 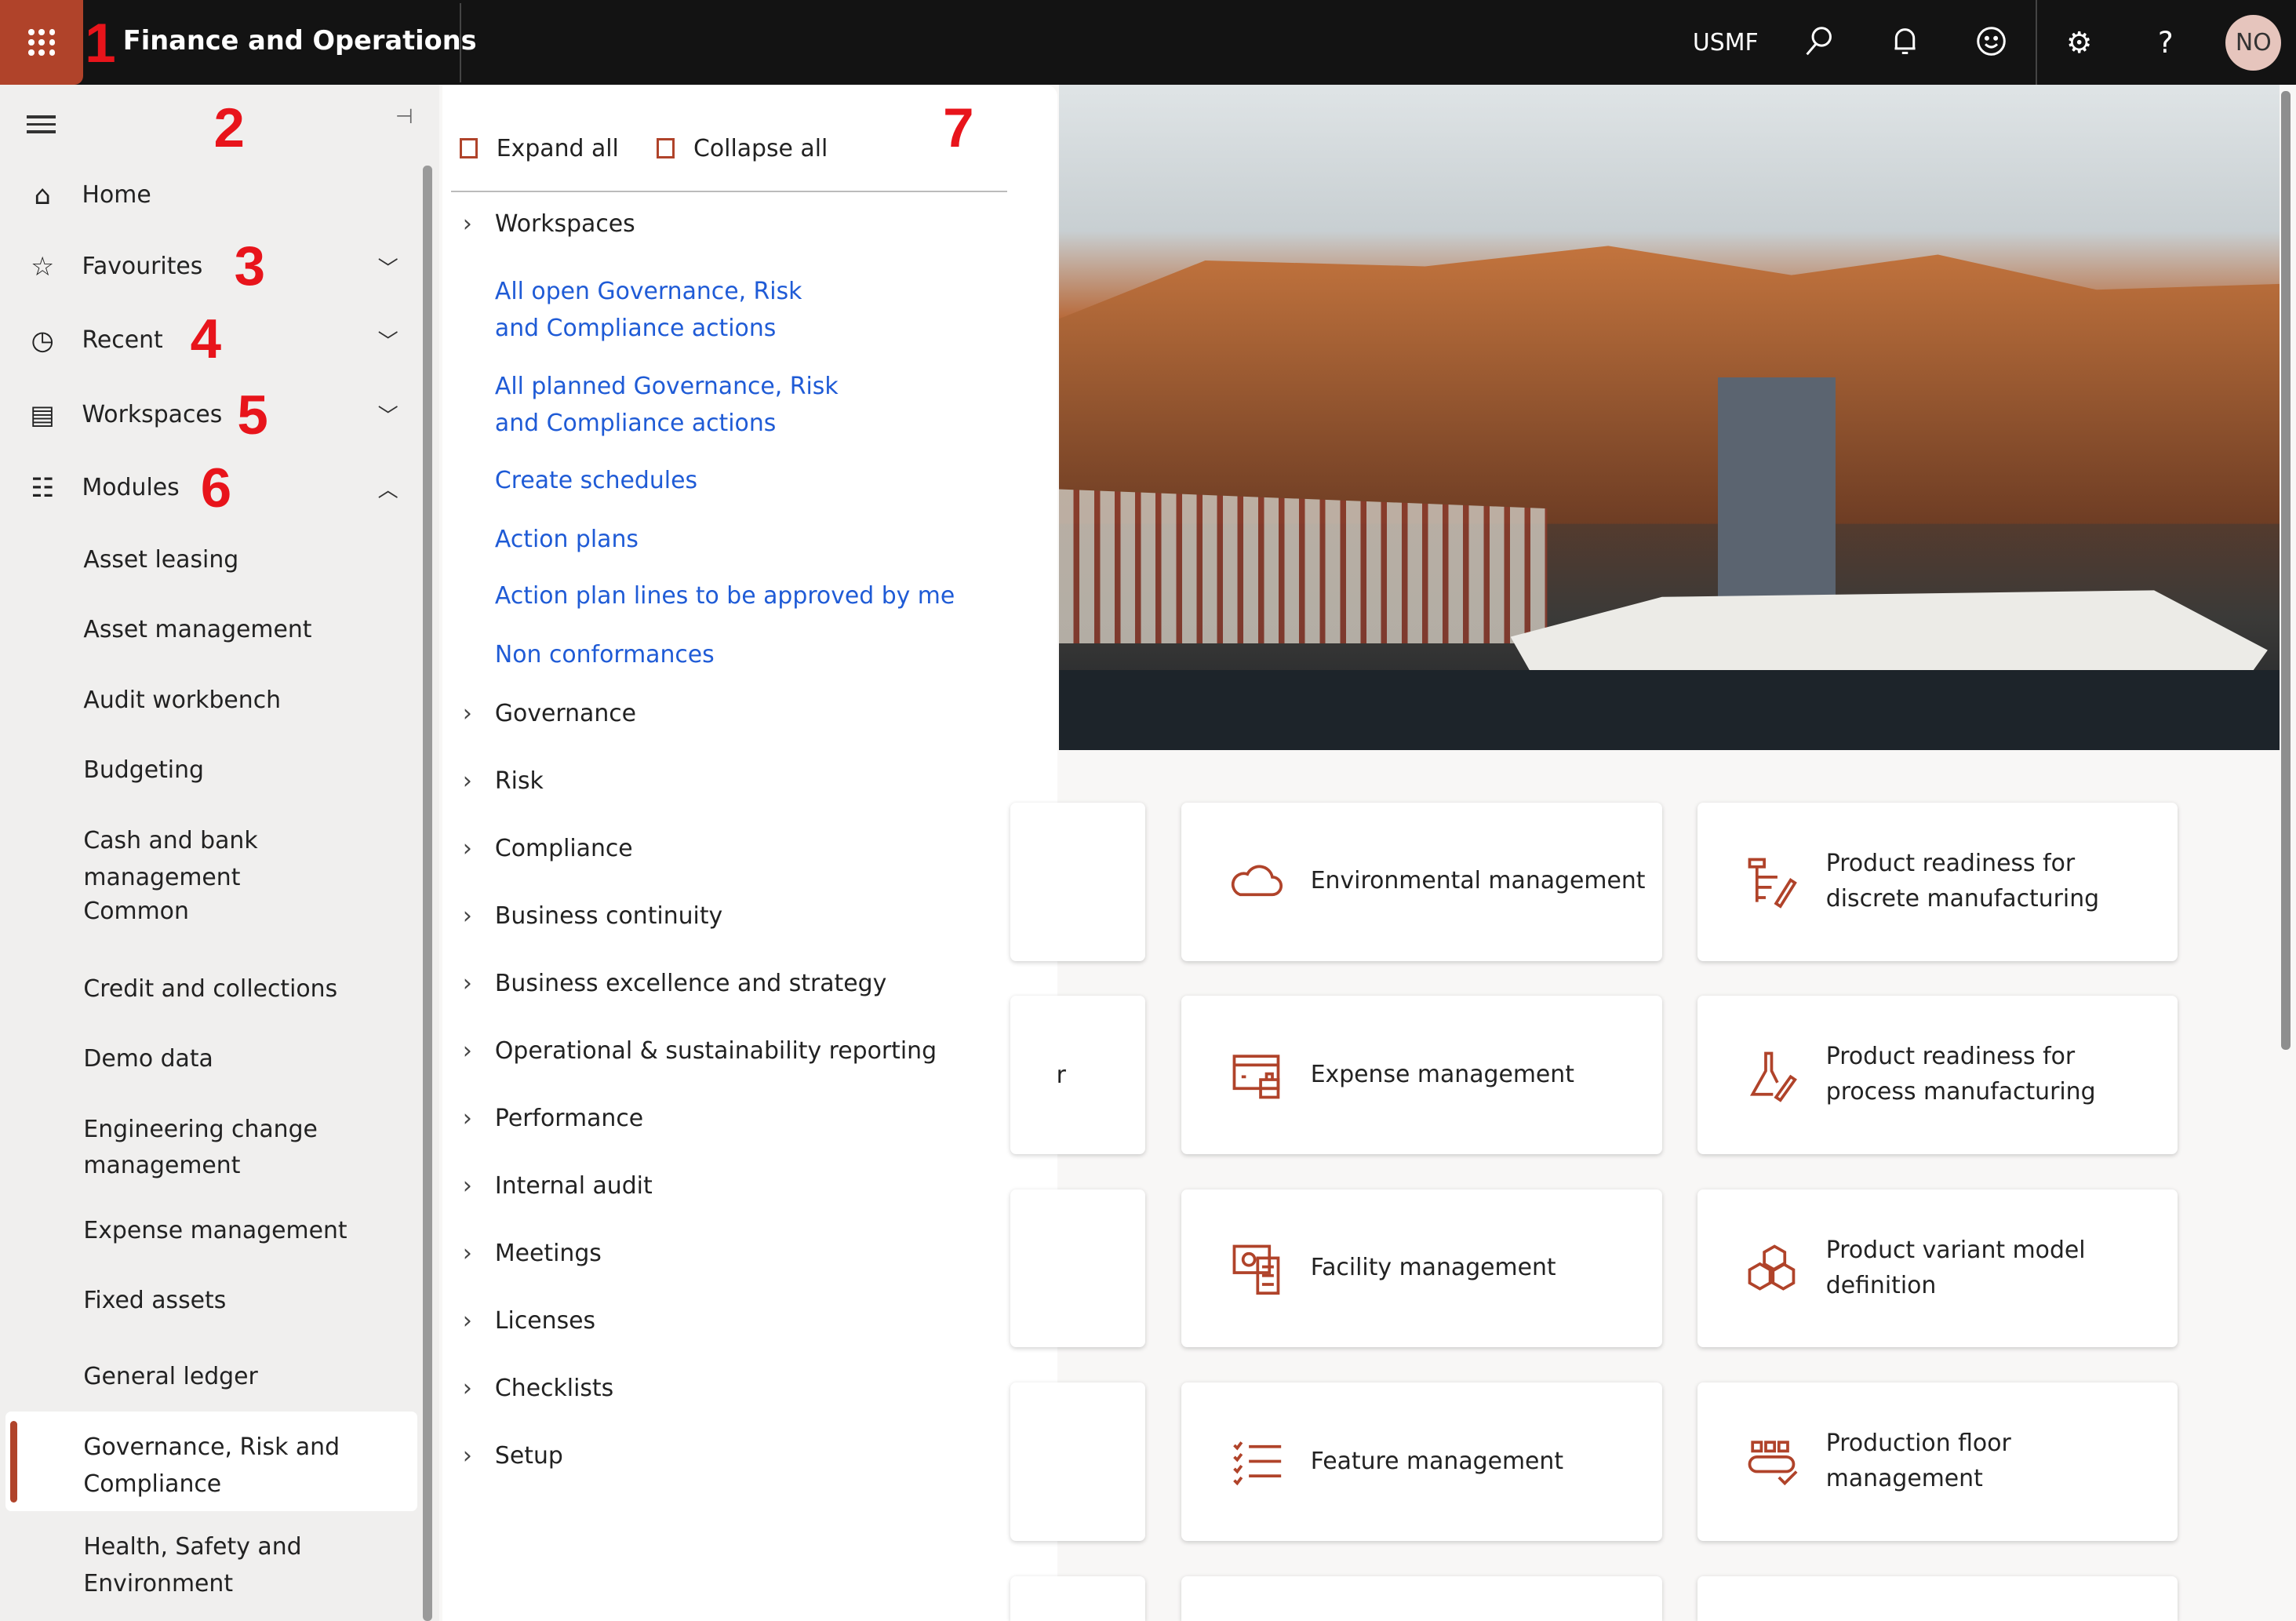 What do you see at coordinates (532, 1254) in the screenshot?
I see `flyout-group: › Meetings` at bounding box center [532, 1254].